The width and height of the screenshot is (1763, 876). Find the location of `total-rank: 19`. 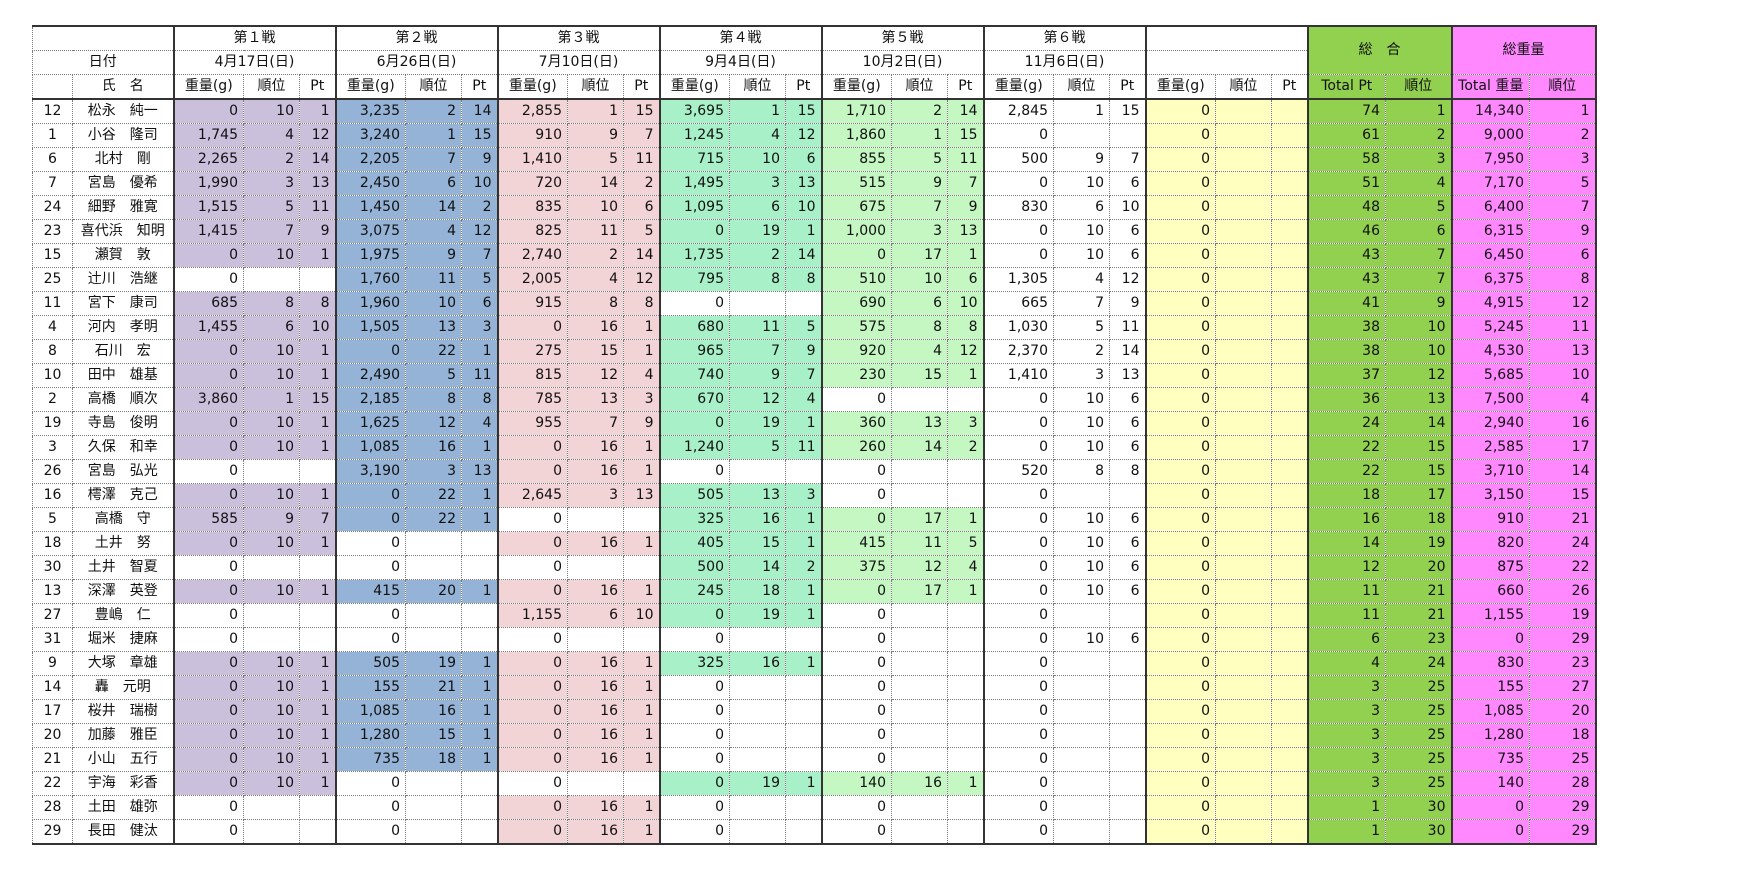

total-rank: 19 is located at coordinates (1418, 543).